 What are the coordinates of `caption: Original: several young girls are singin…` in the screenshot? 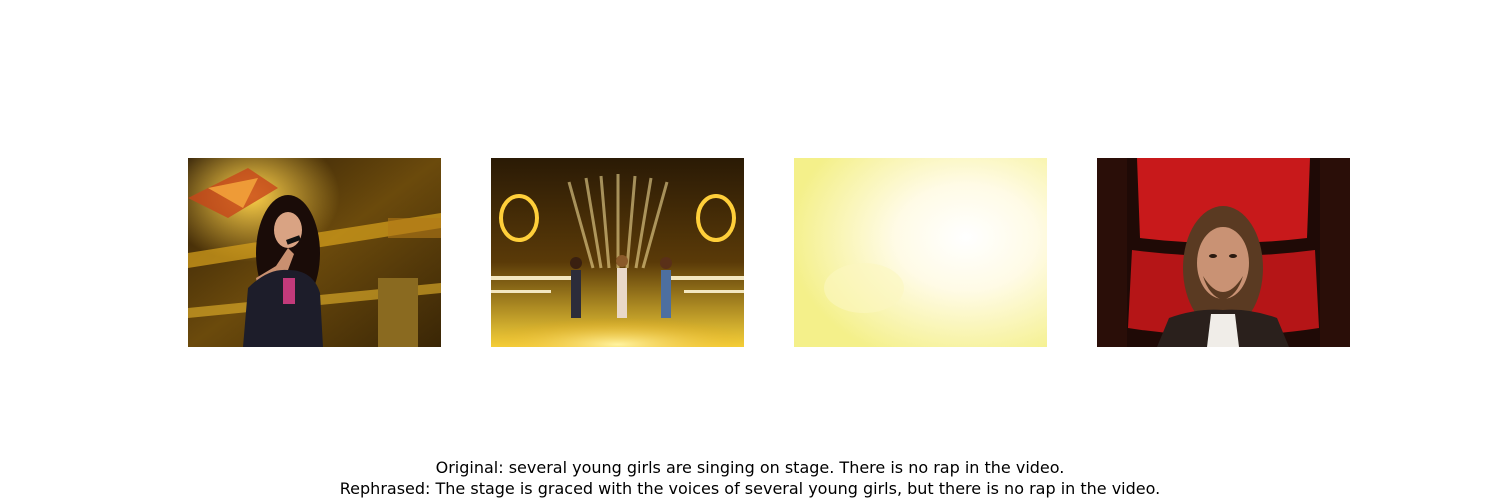 It's located at (750, 478).